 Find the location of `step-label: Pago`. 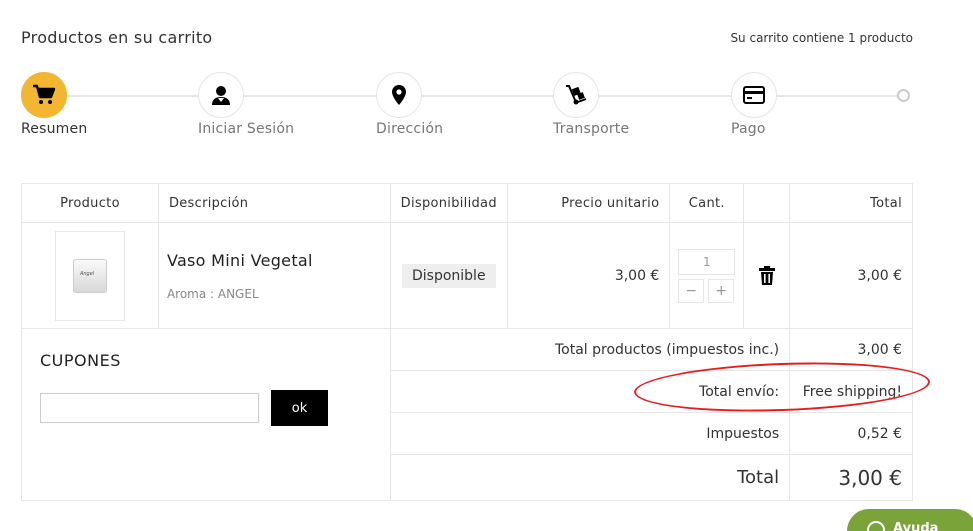

step-label: Pago is located at coordinates (748, 129).